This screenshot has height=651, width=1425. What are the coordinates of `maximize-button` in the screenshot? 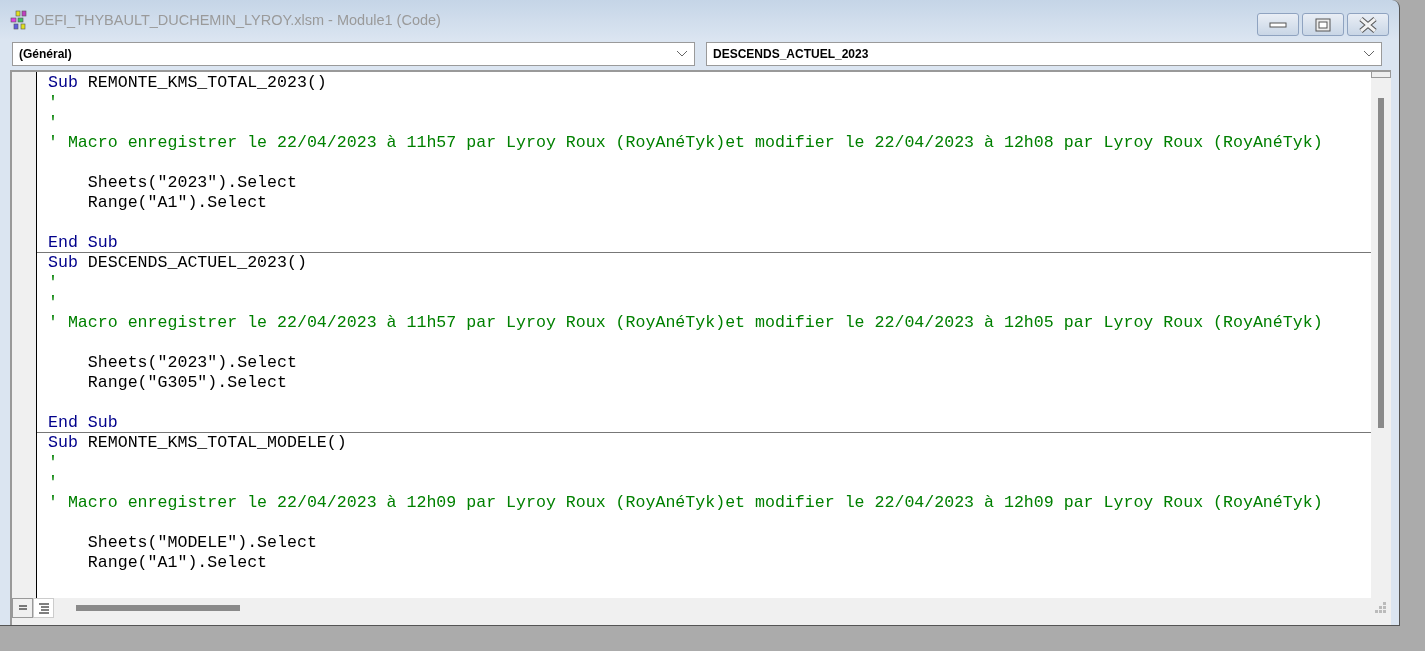 It's located at (1323, 24).